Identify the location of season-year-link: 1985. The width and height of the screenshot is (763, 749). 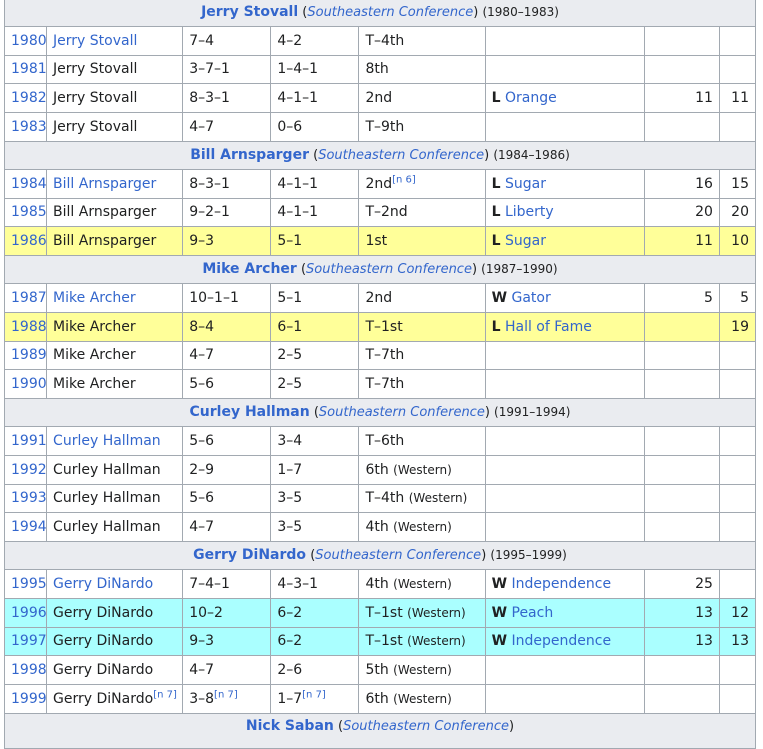
(28, 212).